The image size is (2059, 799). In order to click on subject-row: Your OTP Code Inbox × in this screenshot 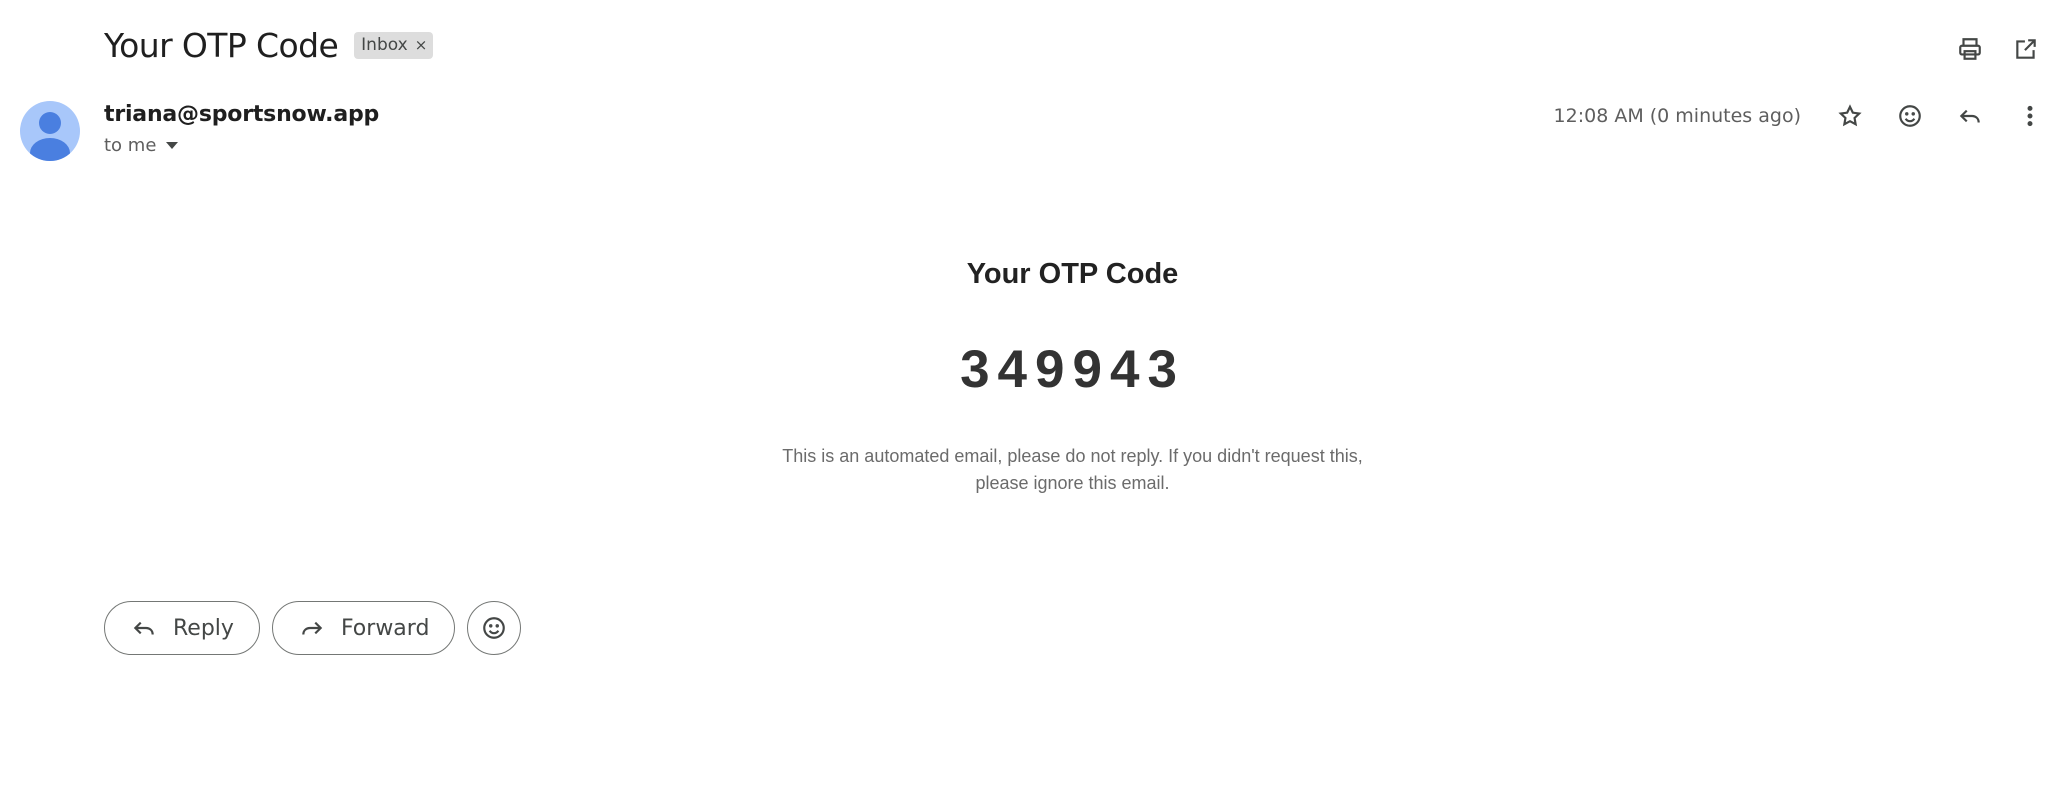, I will do `click(269, 45)`.